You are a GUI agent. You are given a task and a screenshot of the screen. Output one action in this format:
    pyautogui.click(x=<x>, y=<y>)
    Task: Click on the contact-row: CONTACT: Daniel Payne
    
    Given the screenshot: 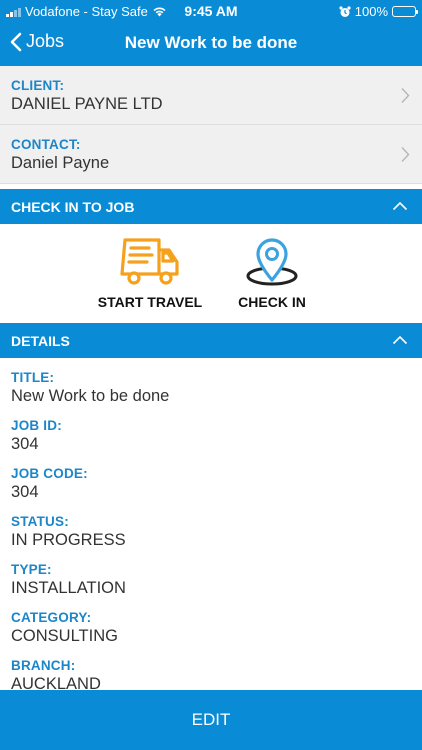 What is the action you would take?
    pyautogui.click(x=211, y=154)
    